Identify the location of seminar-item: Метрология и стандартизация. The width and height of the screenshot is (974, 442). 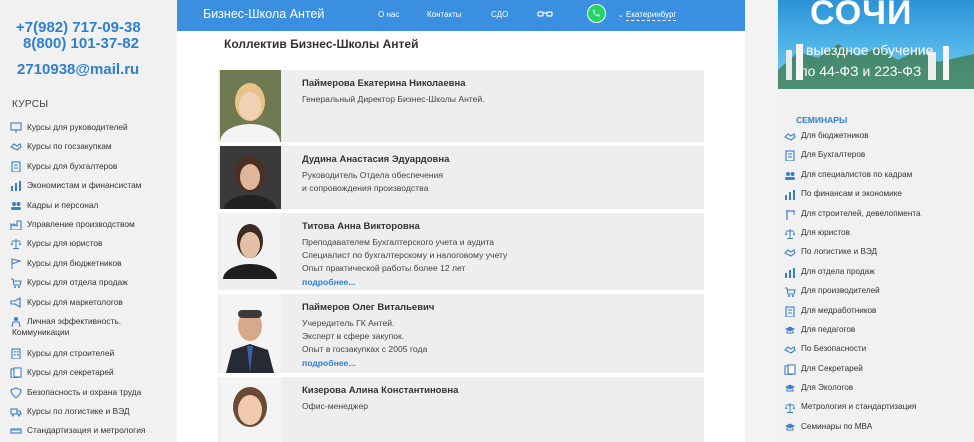
(878, 411).